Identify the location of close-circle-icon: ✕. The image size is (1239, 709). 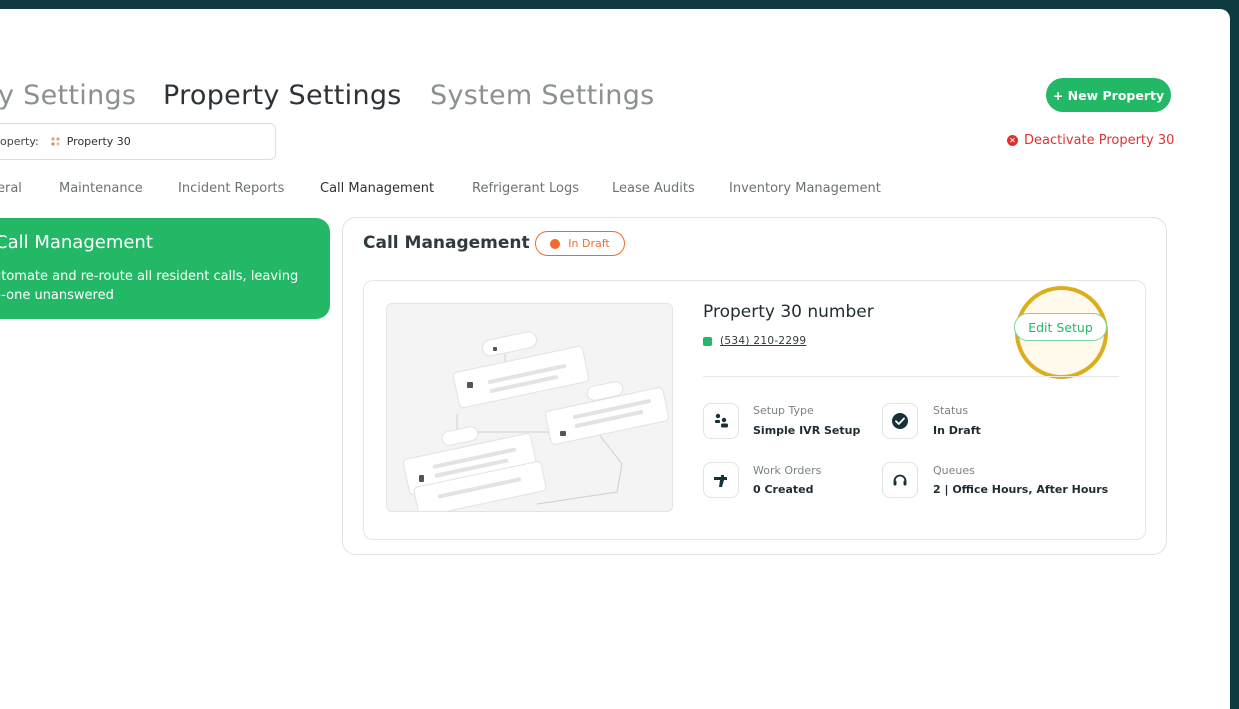
(1012, 140).